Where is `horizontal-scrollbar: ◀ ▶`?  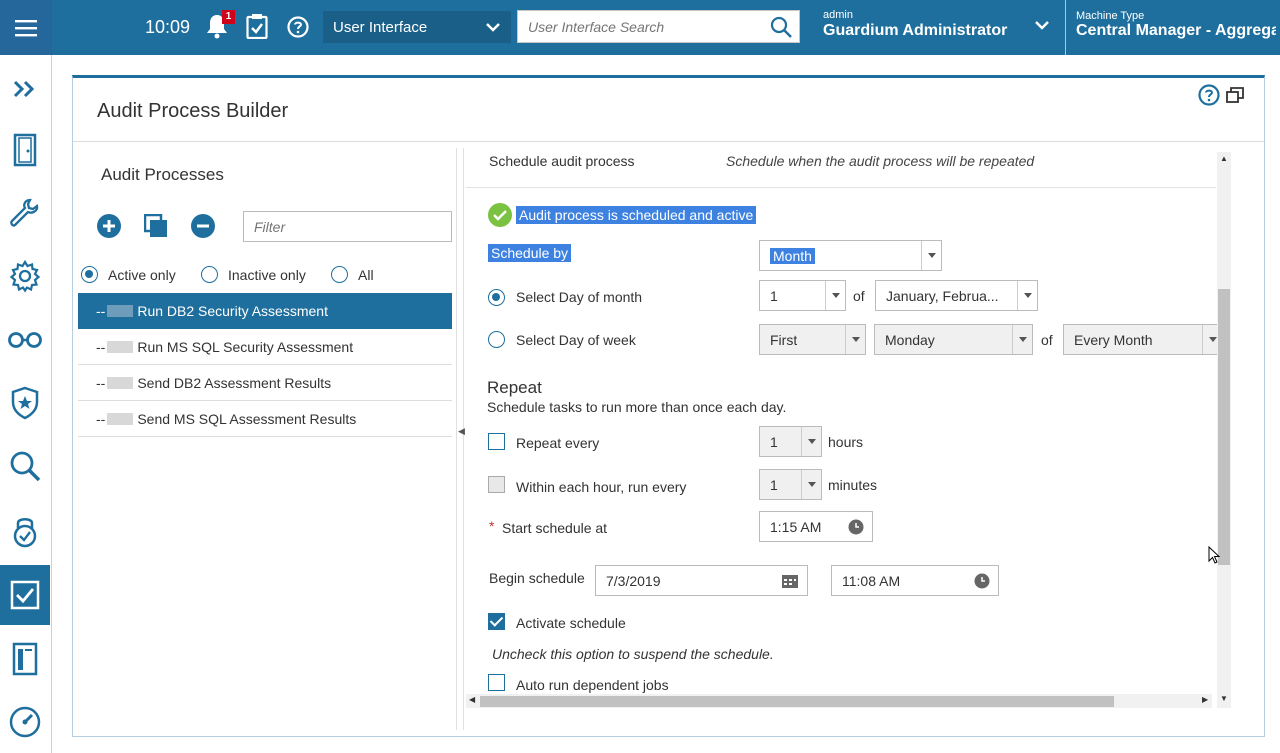 horizontal-scrollbar: ◀ ▶ is located at coordinates (839, 701).